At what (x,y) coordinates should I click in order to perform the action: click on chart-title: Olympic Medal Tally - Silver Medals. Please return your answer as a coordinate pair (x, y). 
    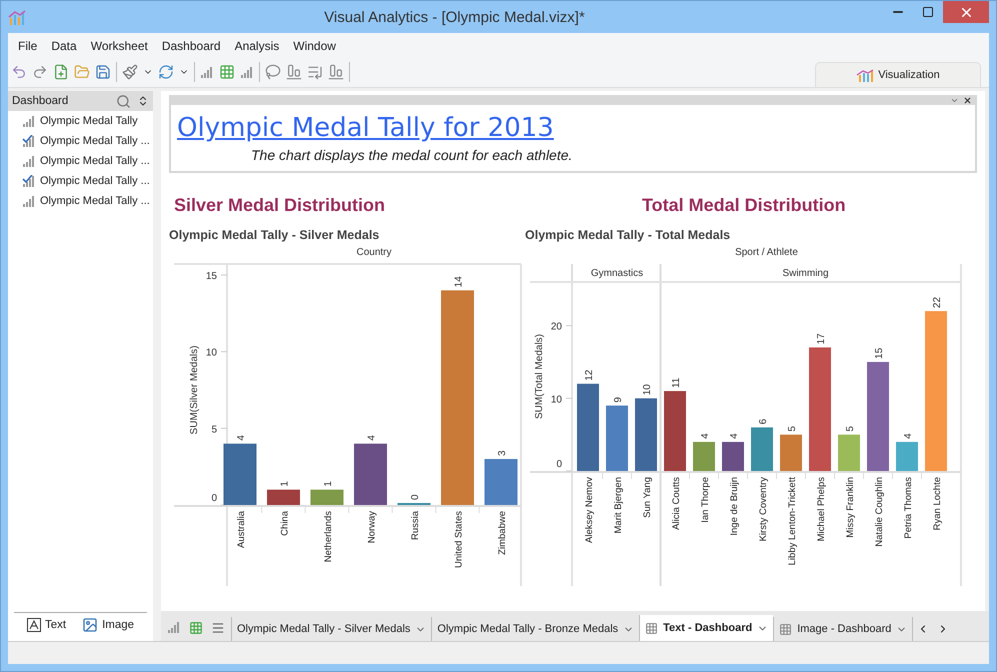
    Looking at the image, I should click on (274, 235).